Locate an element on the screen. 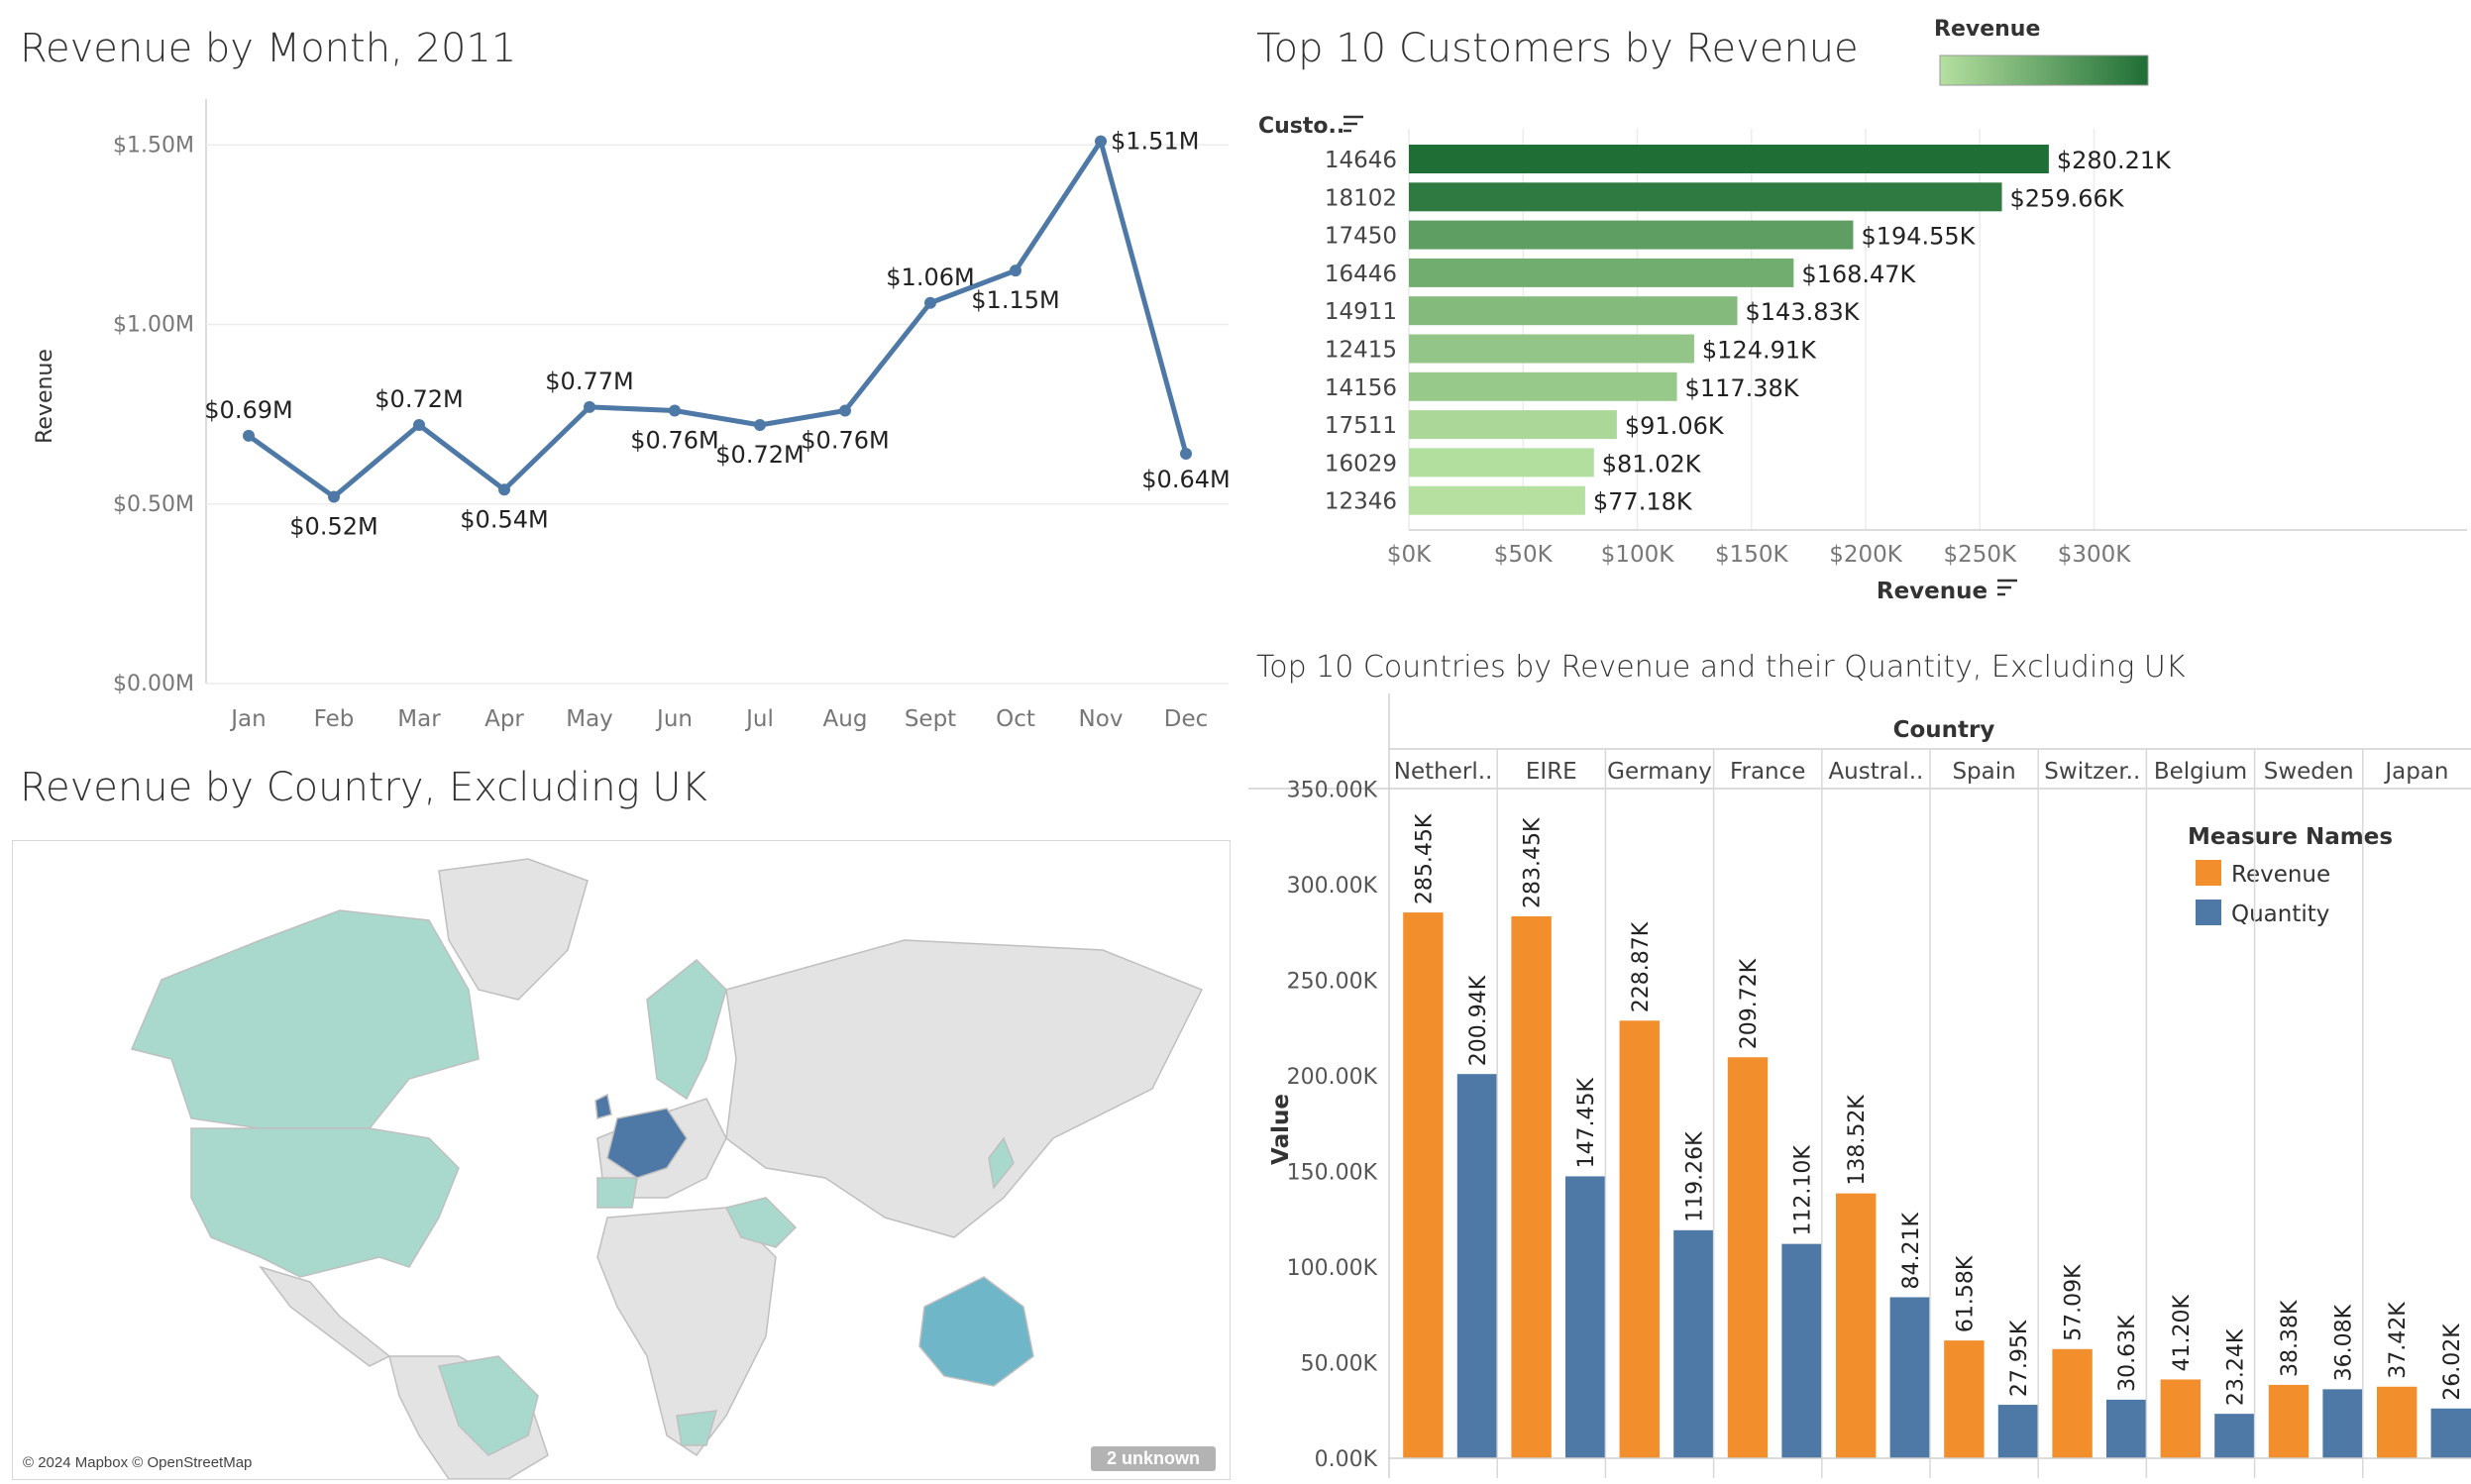  customer-id-label: 14911 is located at coordinates (1361, 312).